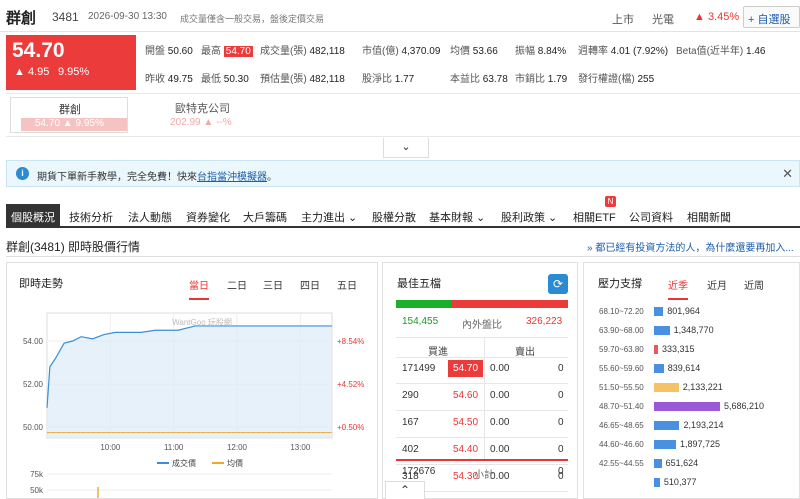 This screenshot has height=499, width=800. I want to click on volume-note: 成交量僅含一般交易，盤後定價交易, so click(252, 19).